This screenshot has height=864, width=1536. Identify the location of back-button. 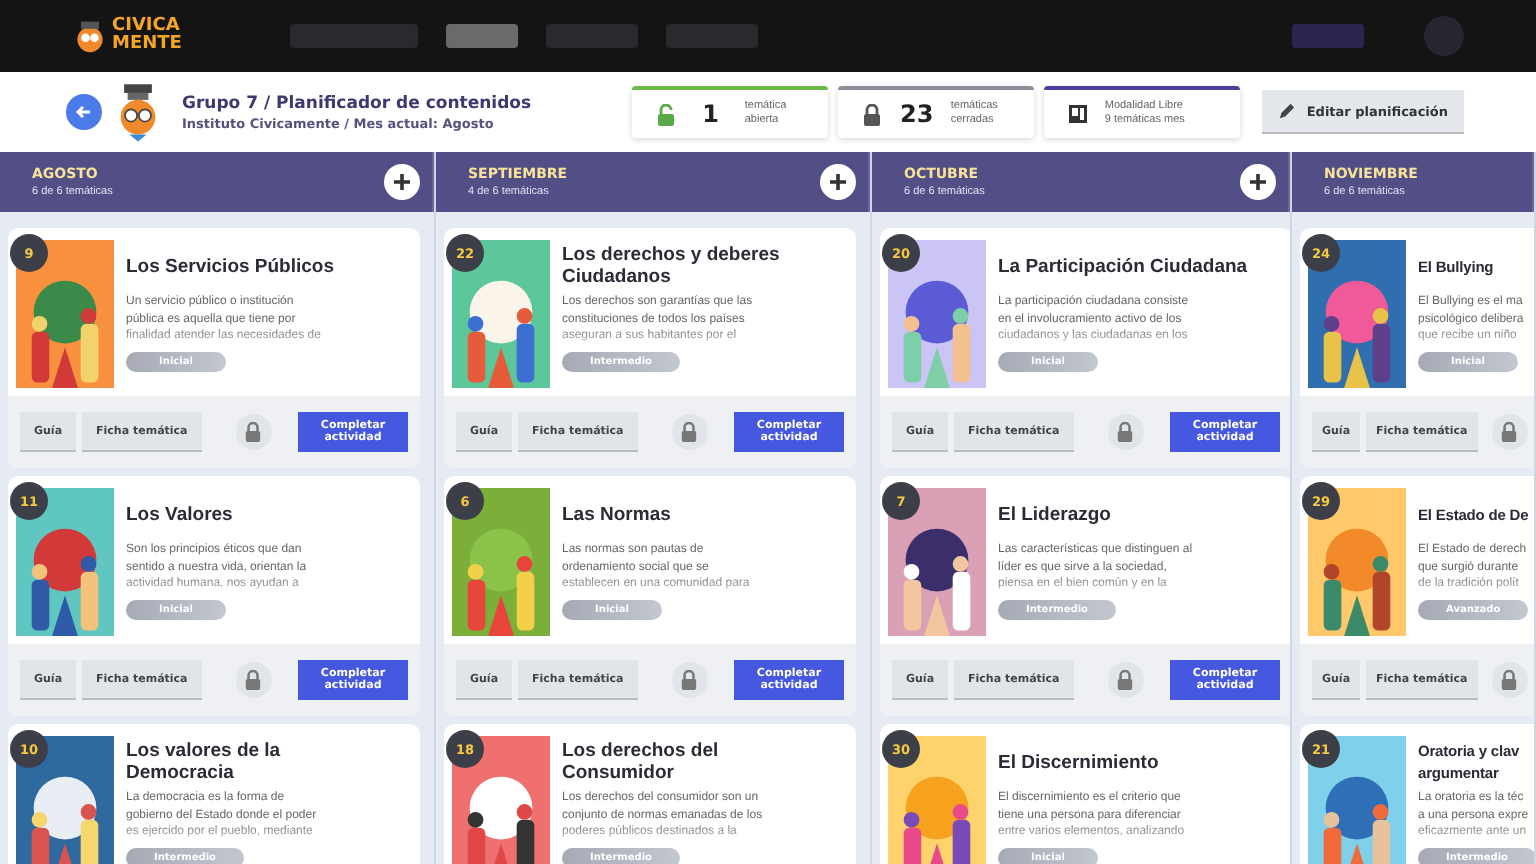
(84, 112).